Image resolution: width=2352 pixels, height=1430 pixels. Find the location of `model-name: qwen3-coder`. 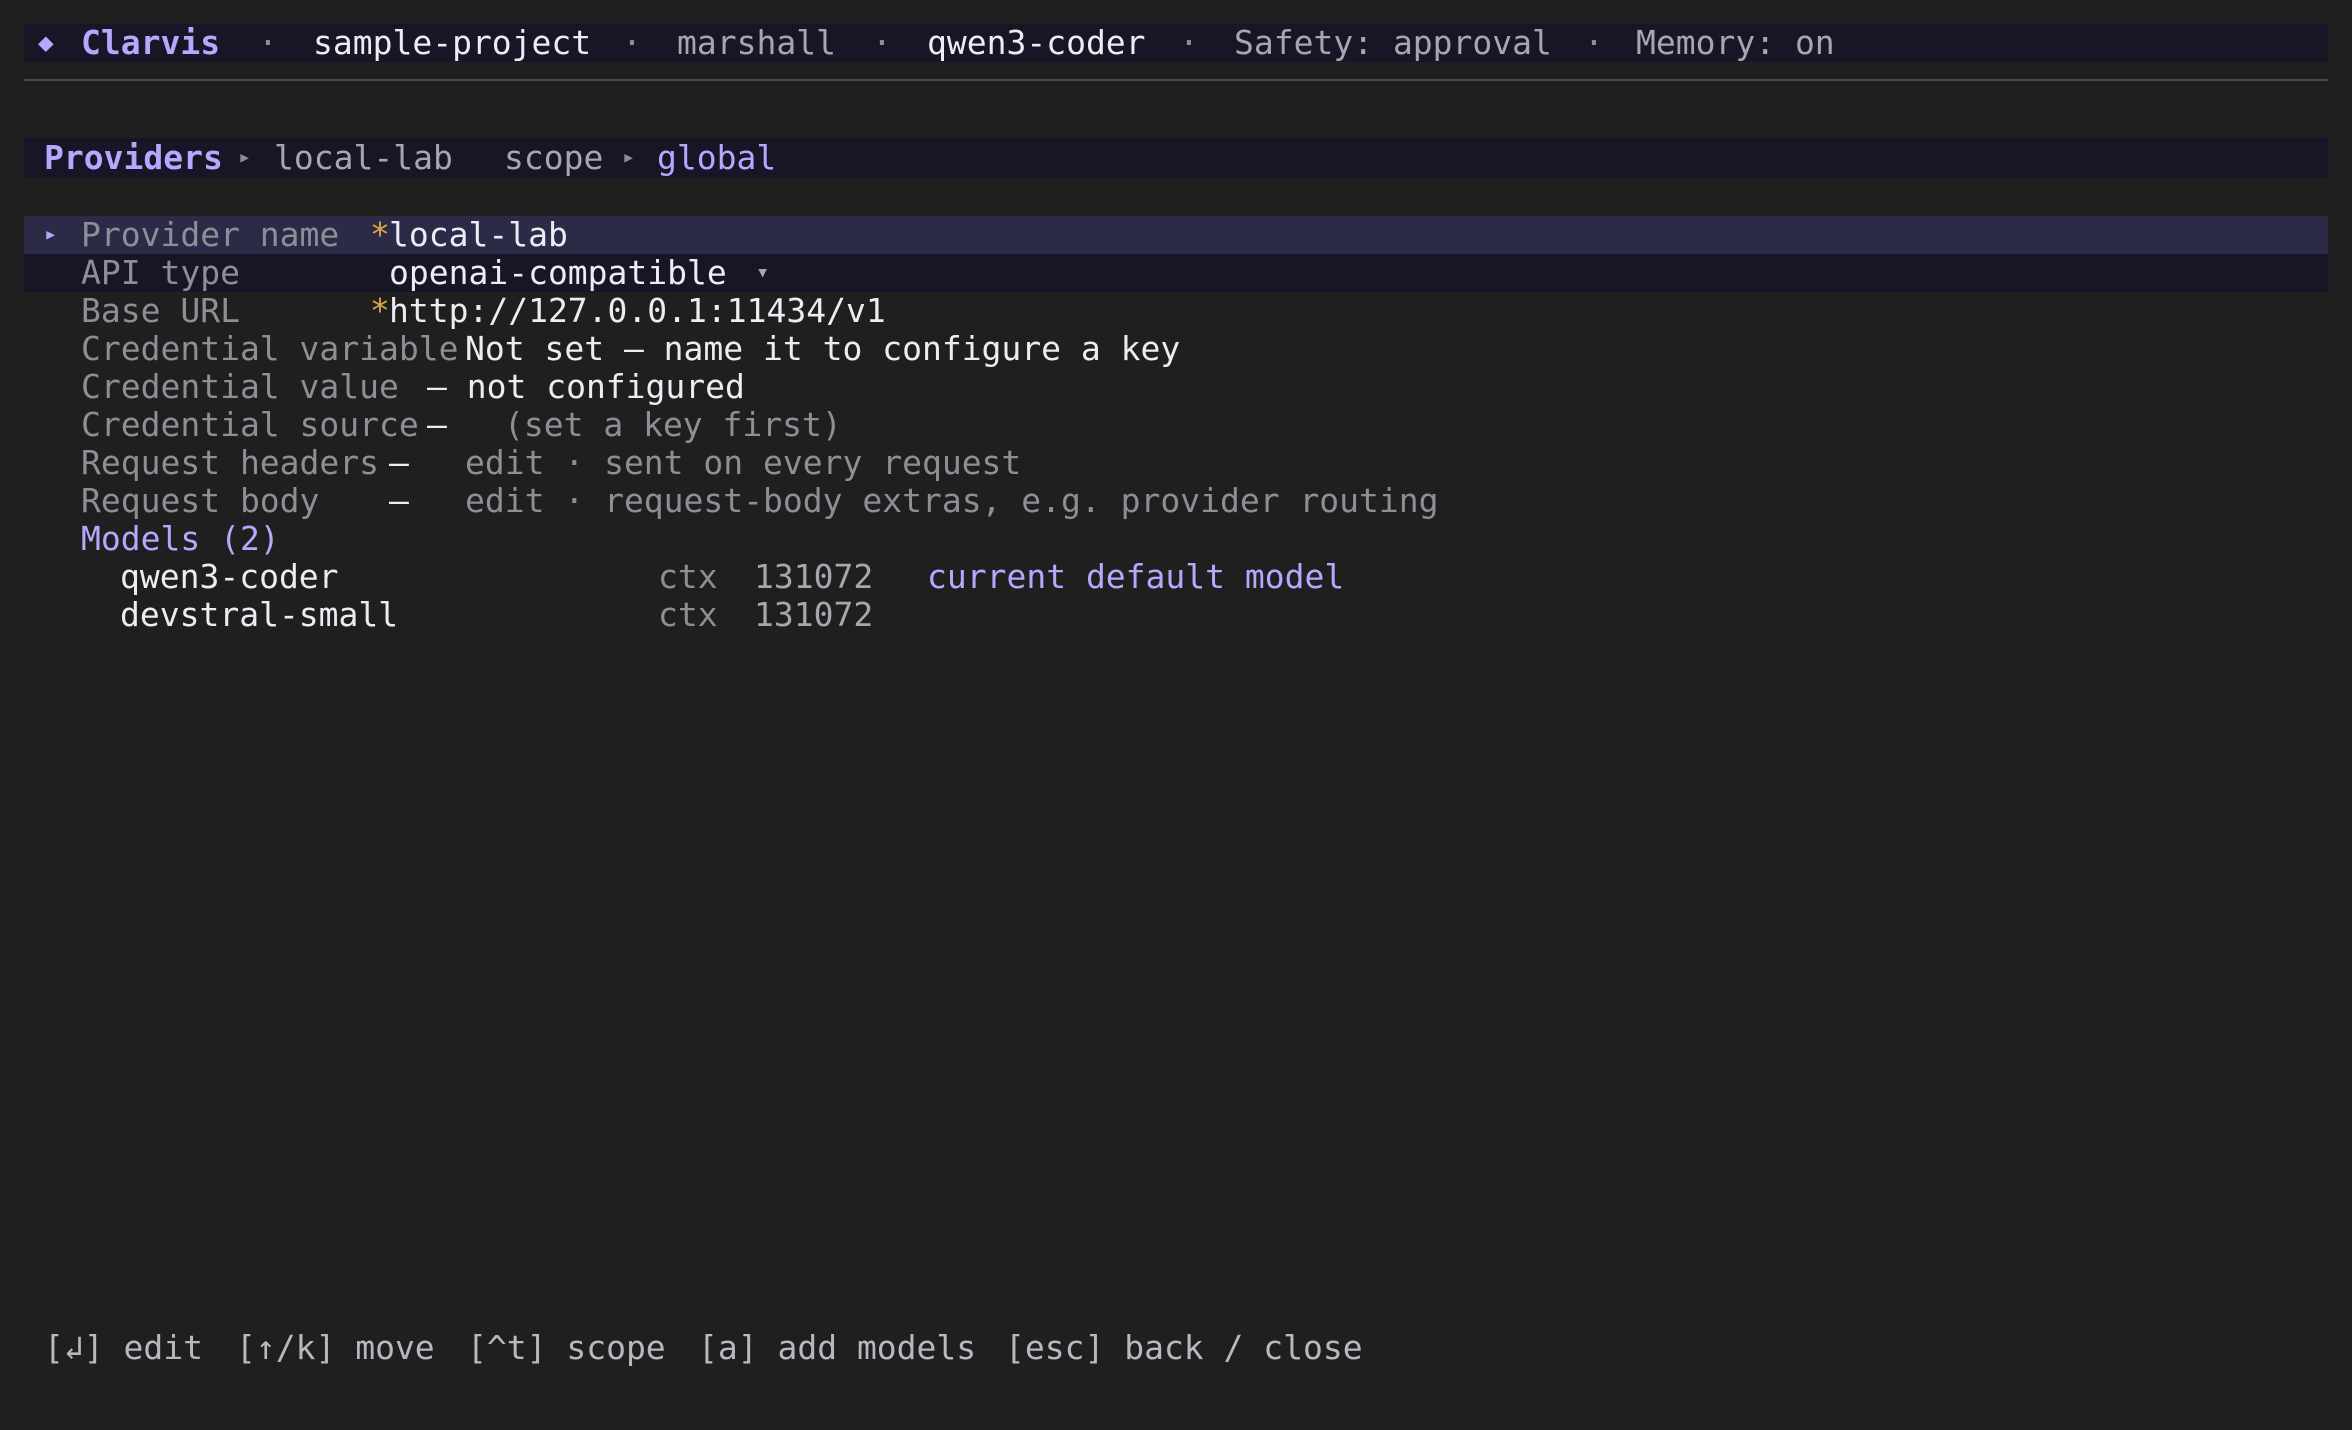

model-name: qwen3-coder is located at coordinates (229, 576).